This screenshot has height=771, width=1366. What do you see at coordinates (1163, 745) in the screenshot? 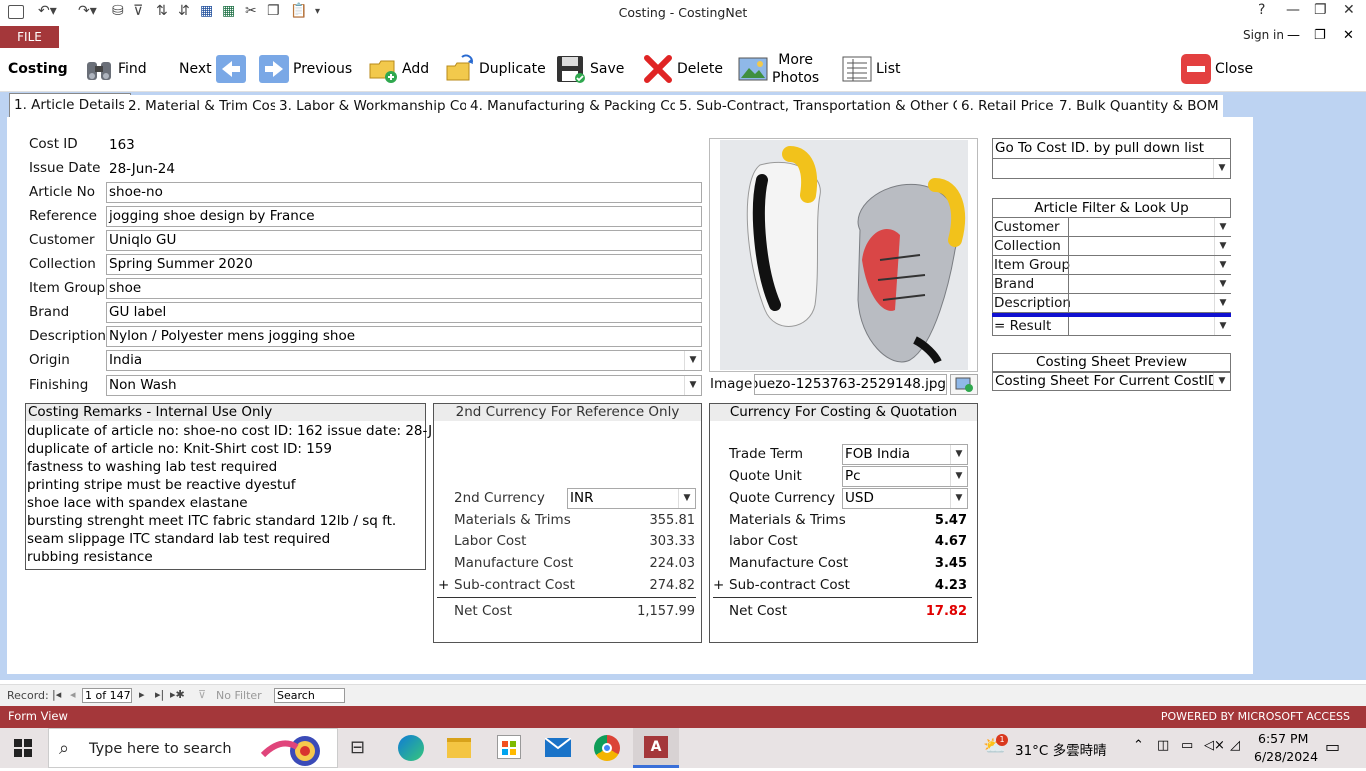
I see `meet-now-icon: ◫` at bounding box center [1163, 745].